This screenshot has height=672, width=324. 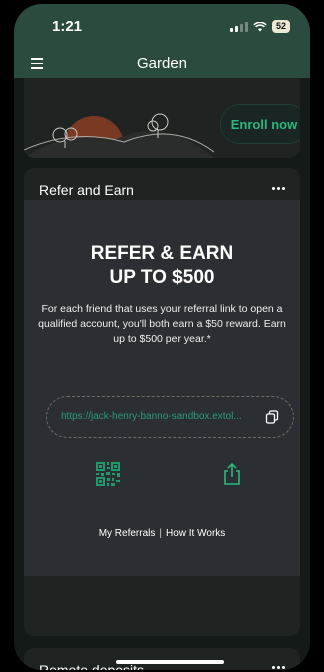 I want to click on page-title: Garden, so click(x=162, y=63).